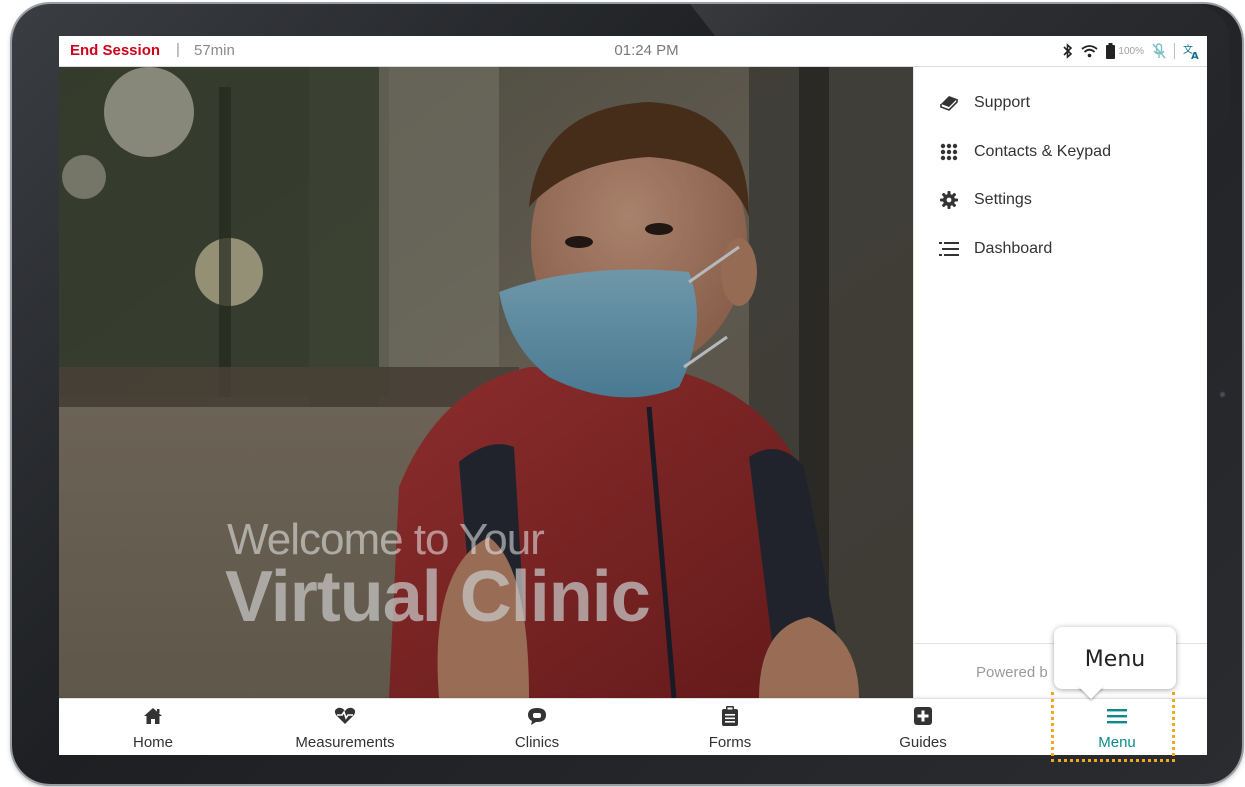 This screenshot has height=787, width=1245. I want to click on home-icon, so click(153, 716).